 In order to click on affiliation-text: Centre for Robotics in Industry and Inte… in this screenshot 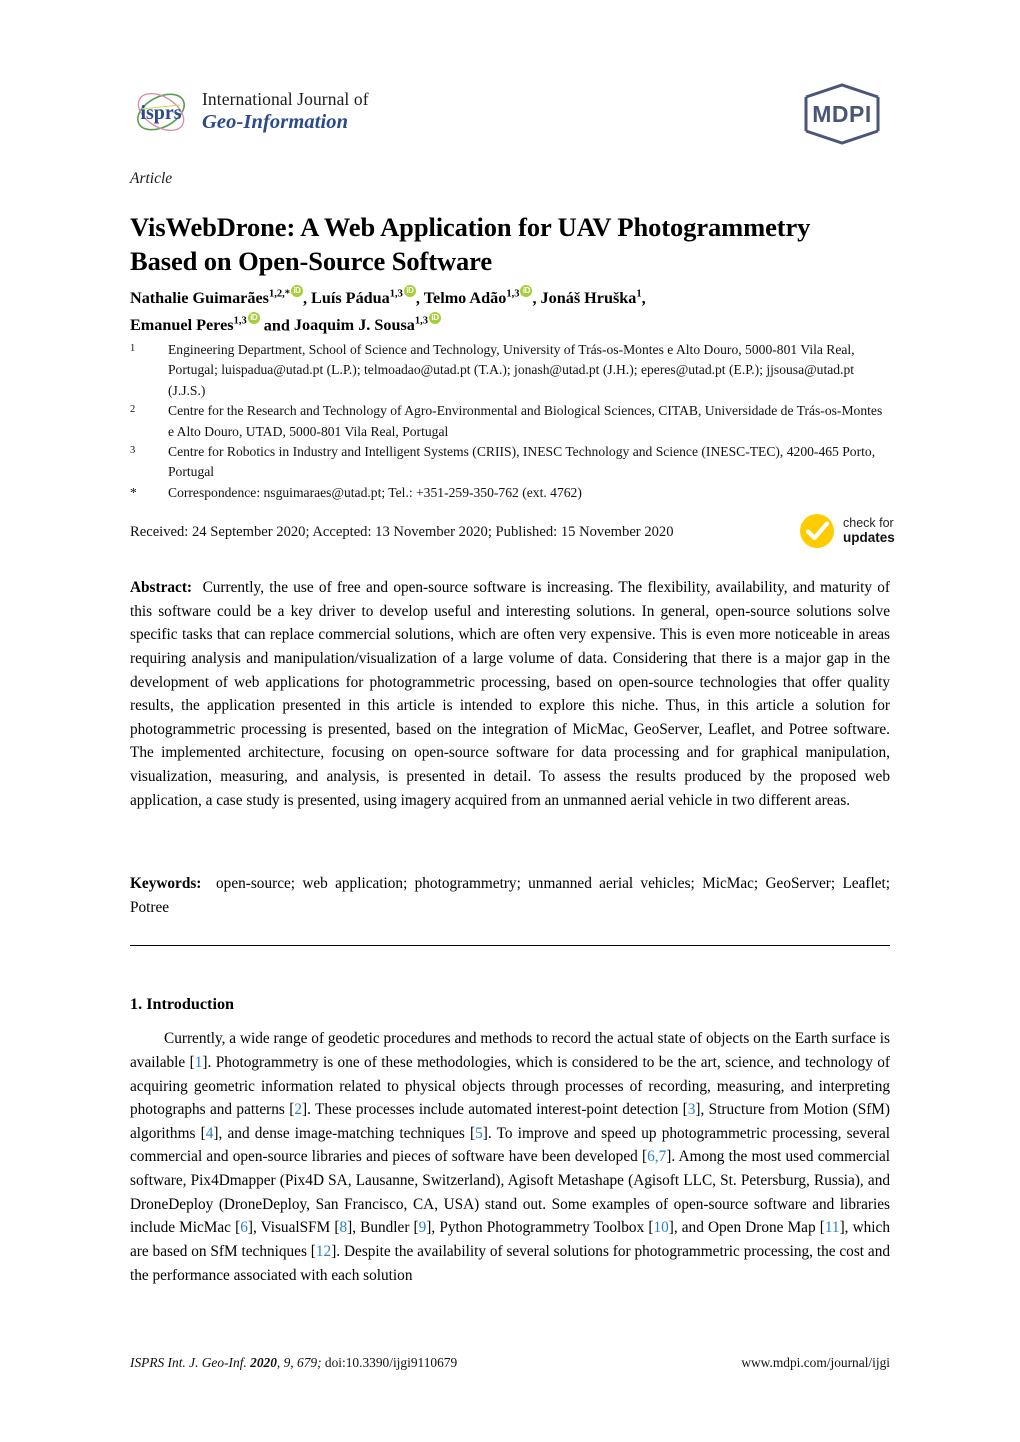, I will do `click(522, 461)`.